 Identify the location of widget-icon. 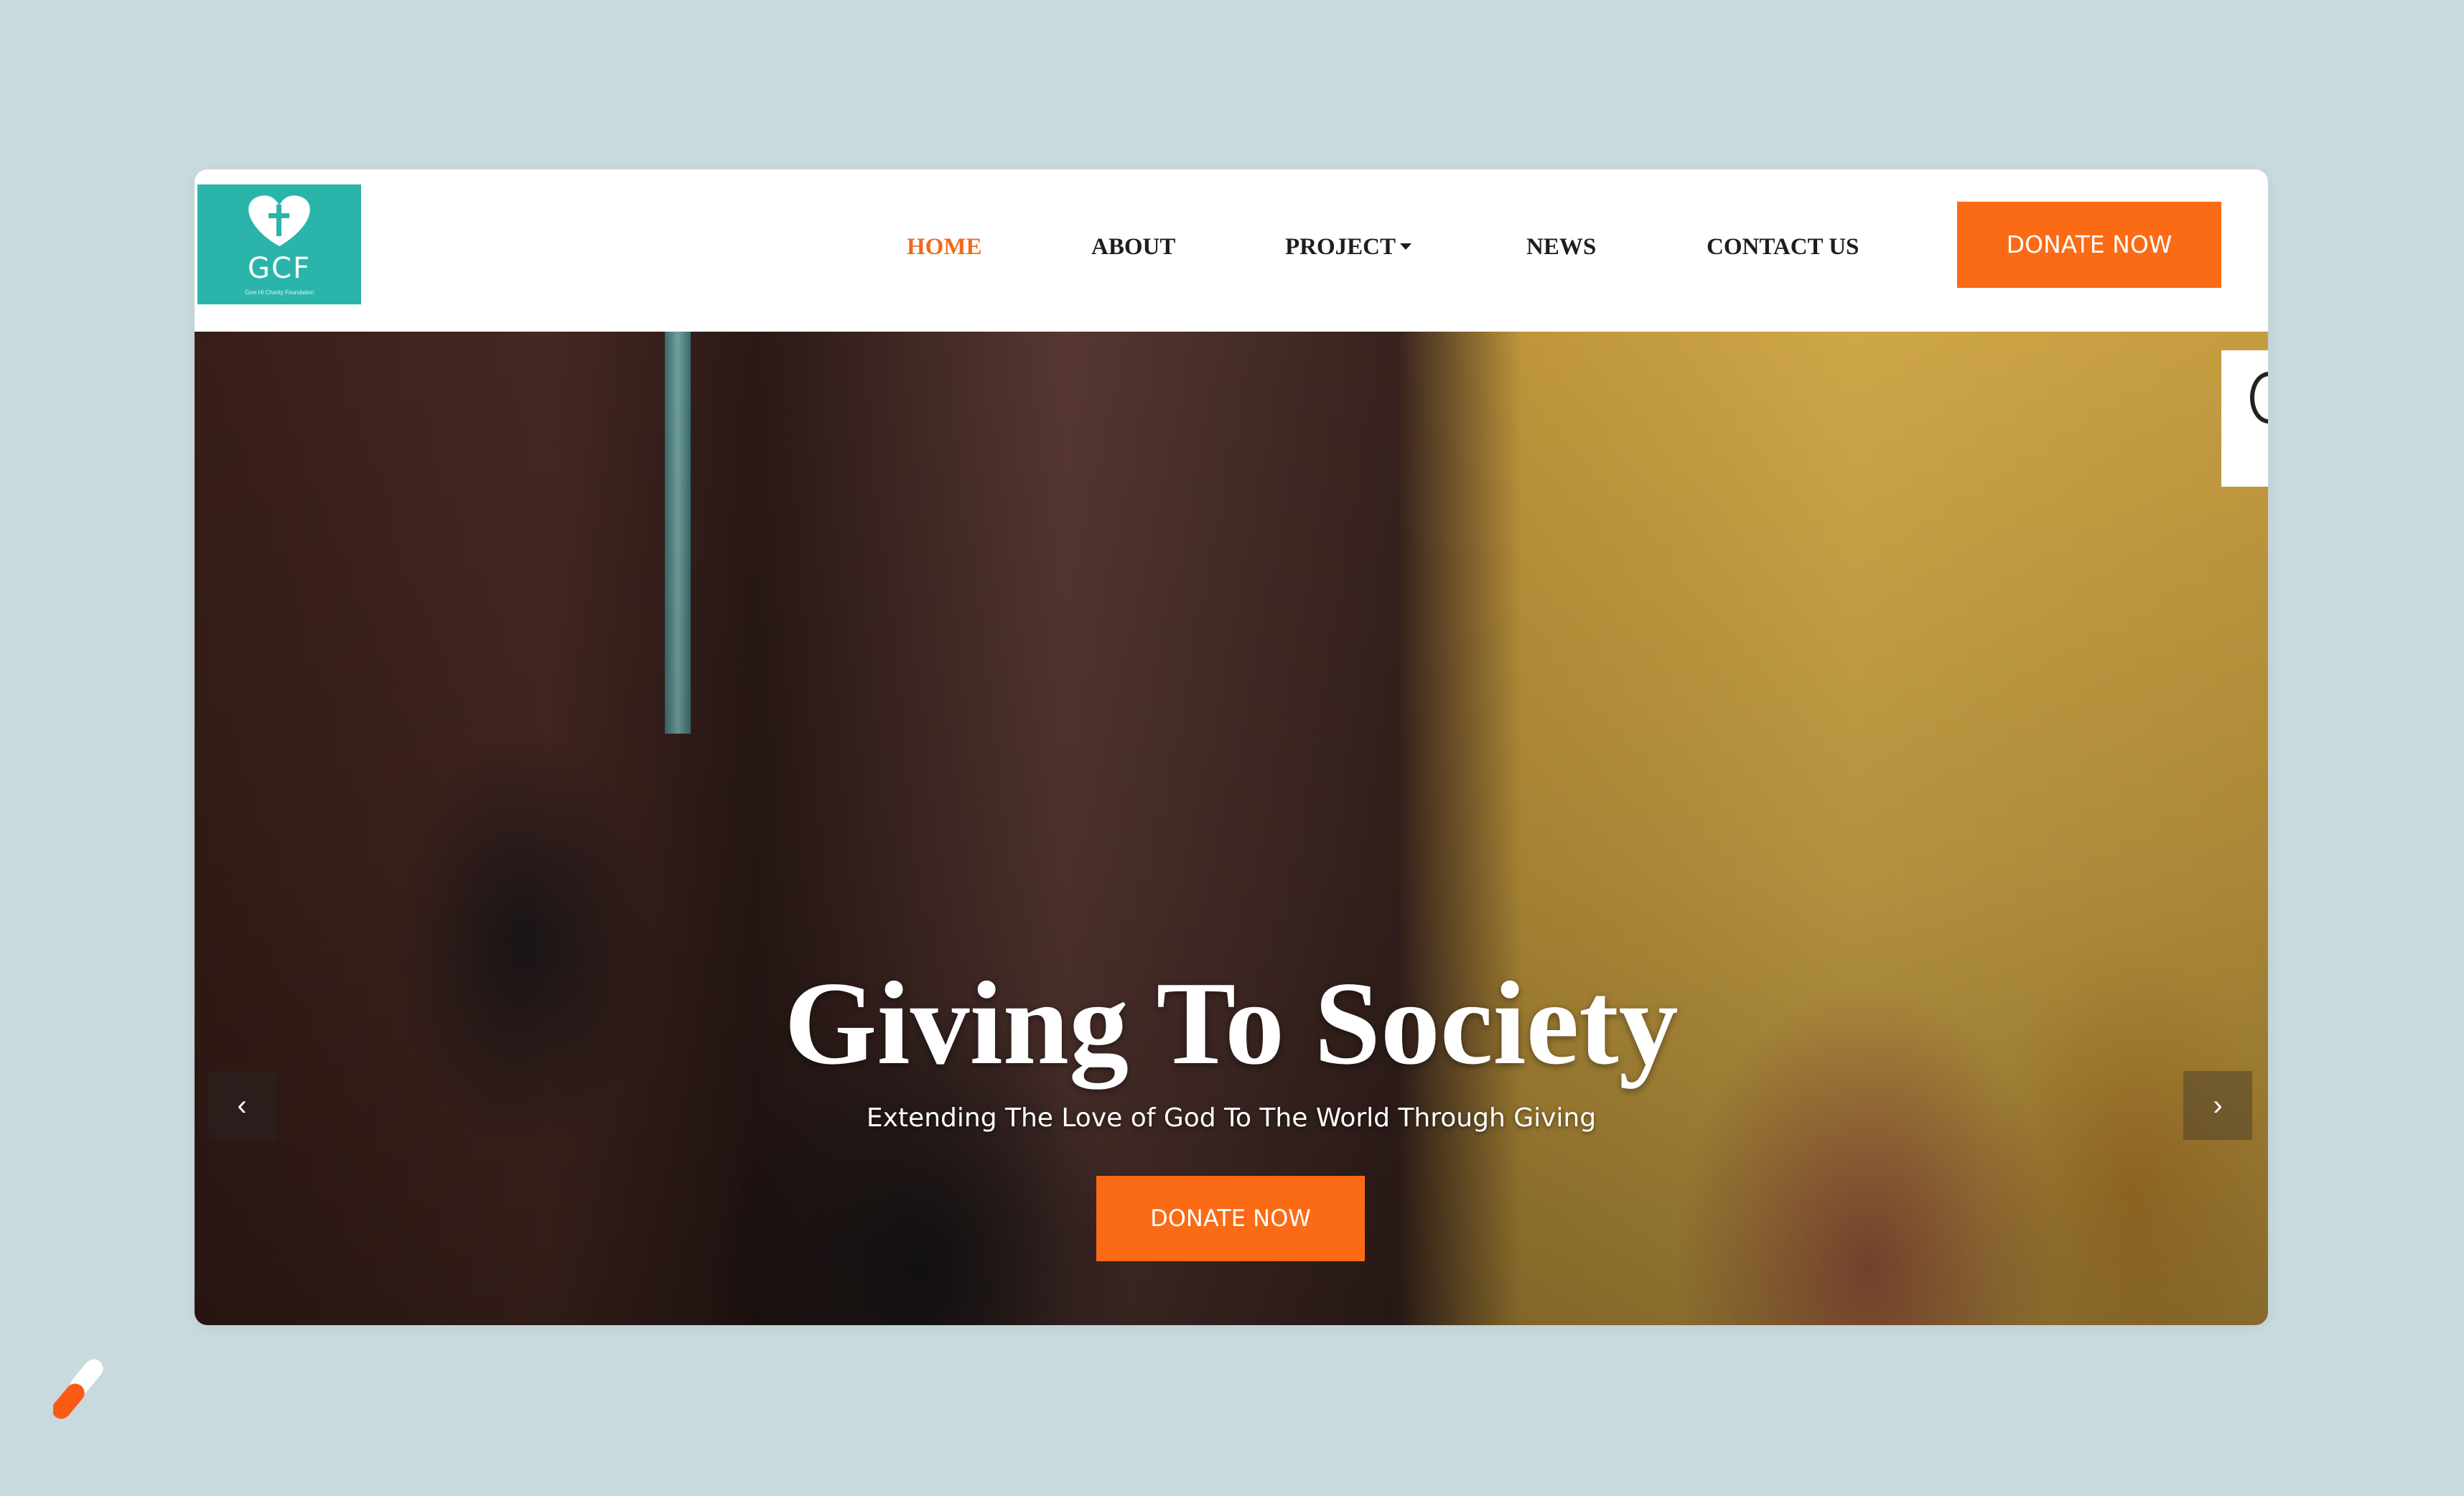
(2259, 398).